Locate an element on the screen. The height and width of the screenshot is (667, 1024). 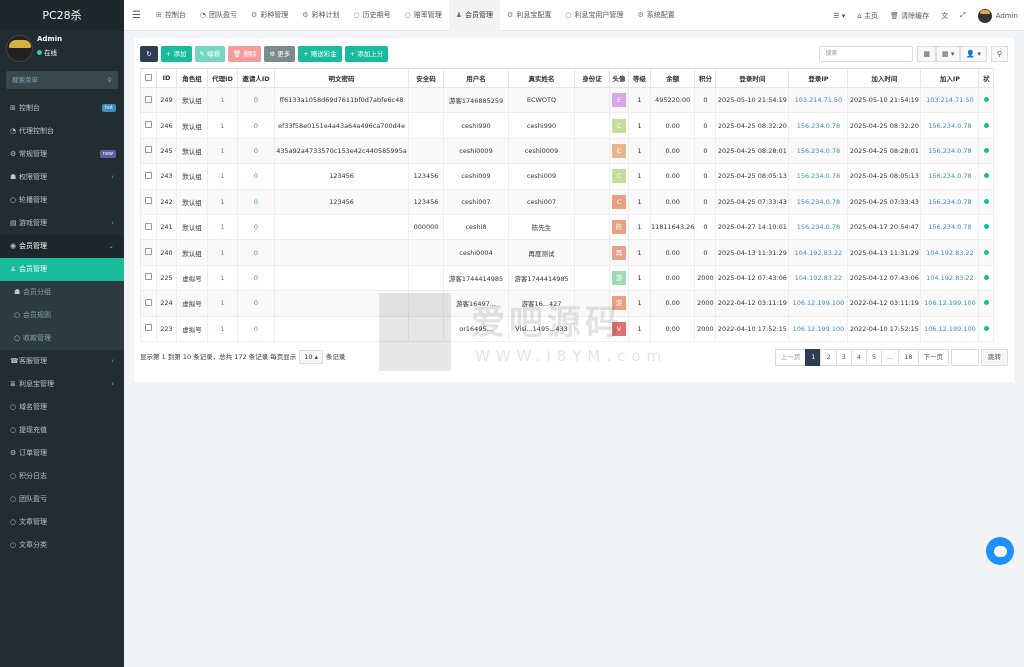
search-icon: ⚲ is located at coordinates (109, 80).